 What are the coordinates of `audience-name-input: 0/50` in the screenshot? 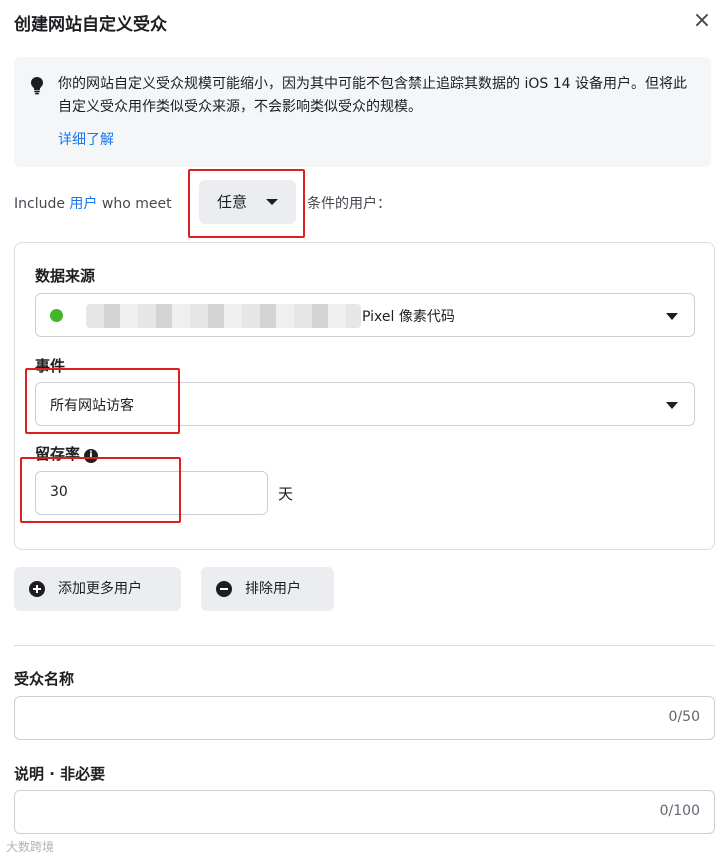 It's located at (364, 718).